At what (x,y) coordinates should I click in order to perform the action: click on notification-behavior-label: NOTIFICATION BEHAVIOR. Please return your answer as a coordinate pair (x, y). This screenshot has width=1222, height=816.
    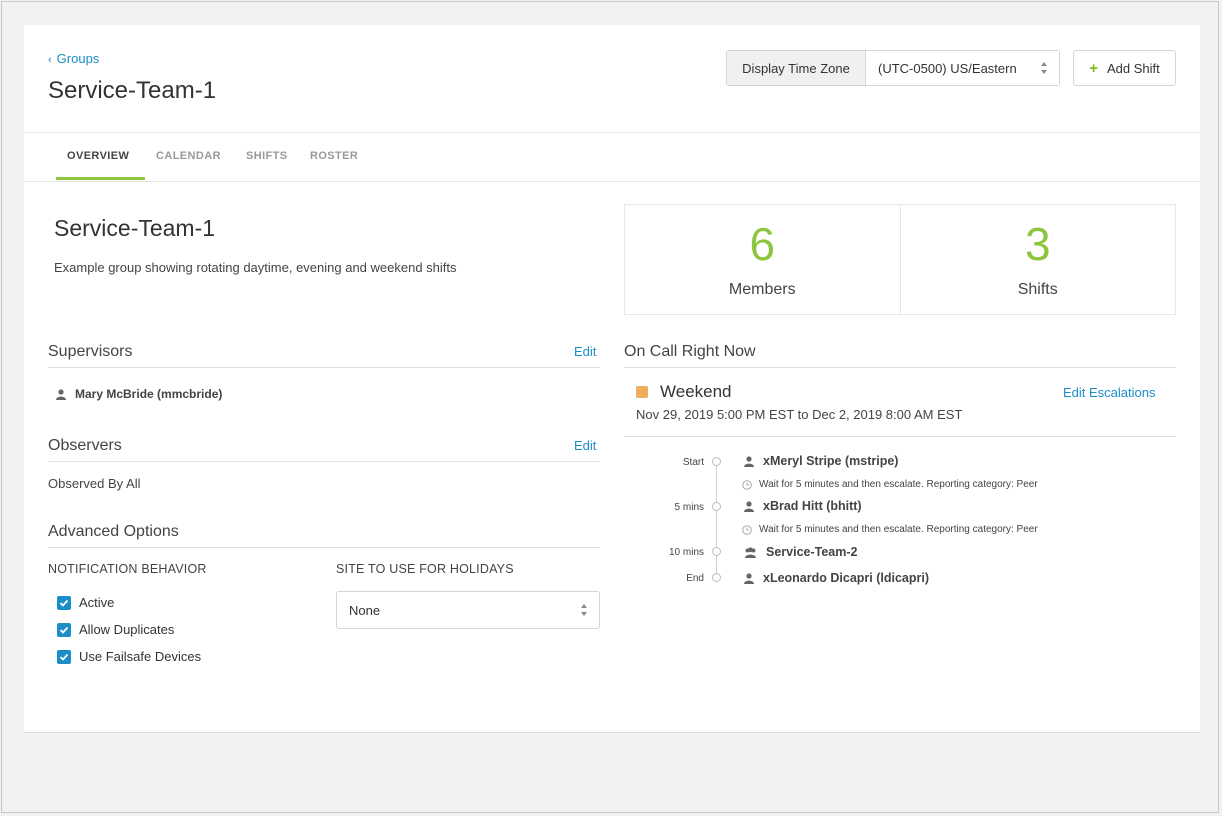
    Looking at the image, I should click on (127, 569).